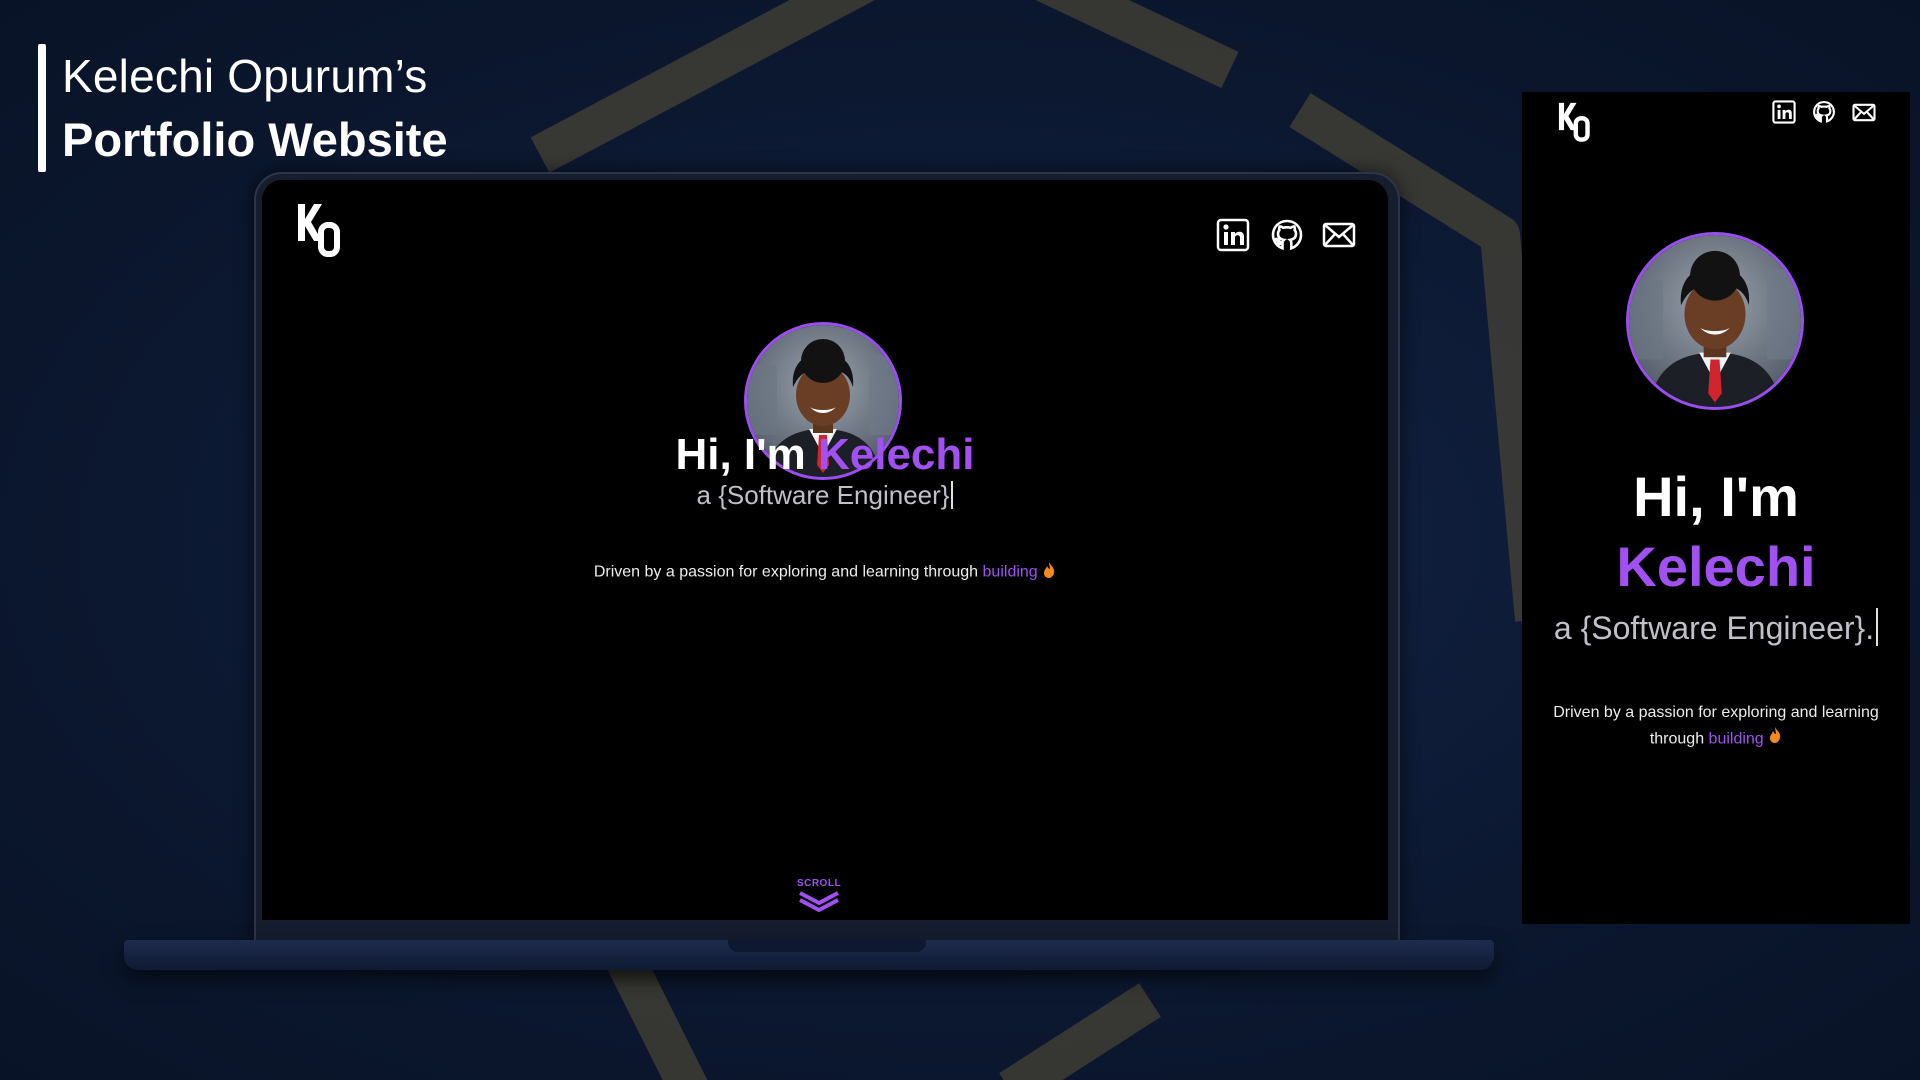 This screenshot has height=1080, width=1920. What do you see at coordinates (1010, 572) in the screenshot?
I see `tagline-accent: building` at bounding box center [1010, 572].